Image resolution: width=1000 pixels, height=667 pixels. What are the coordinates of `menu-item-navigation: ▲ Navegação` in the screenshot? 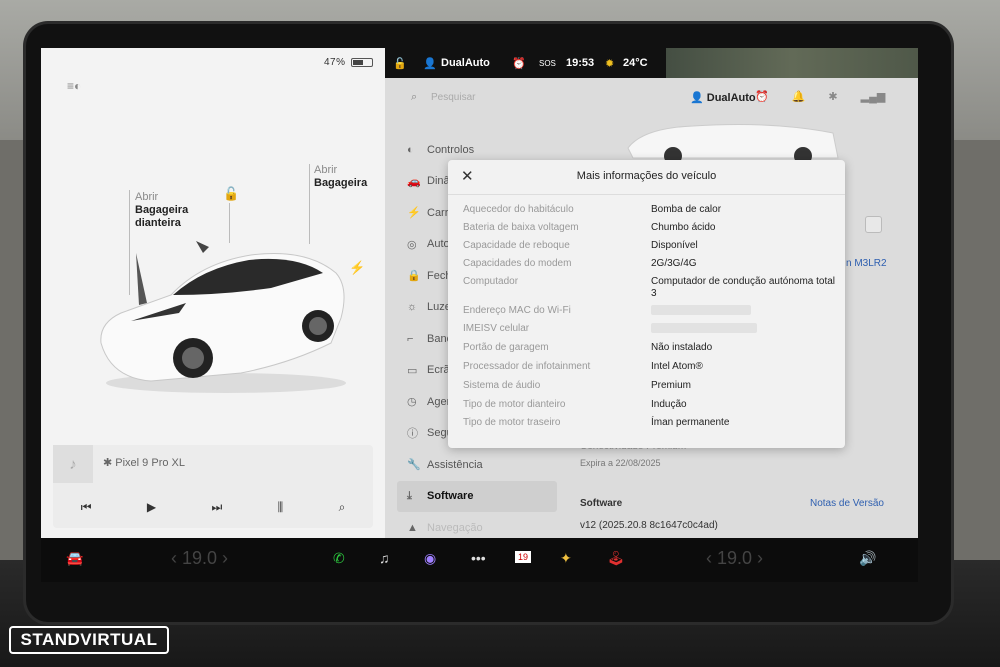 It's located at (477, 525).